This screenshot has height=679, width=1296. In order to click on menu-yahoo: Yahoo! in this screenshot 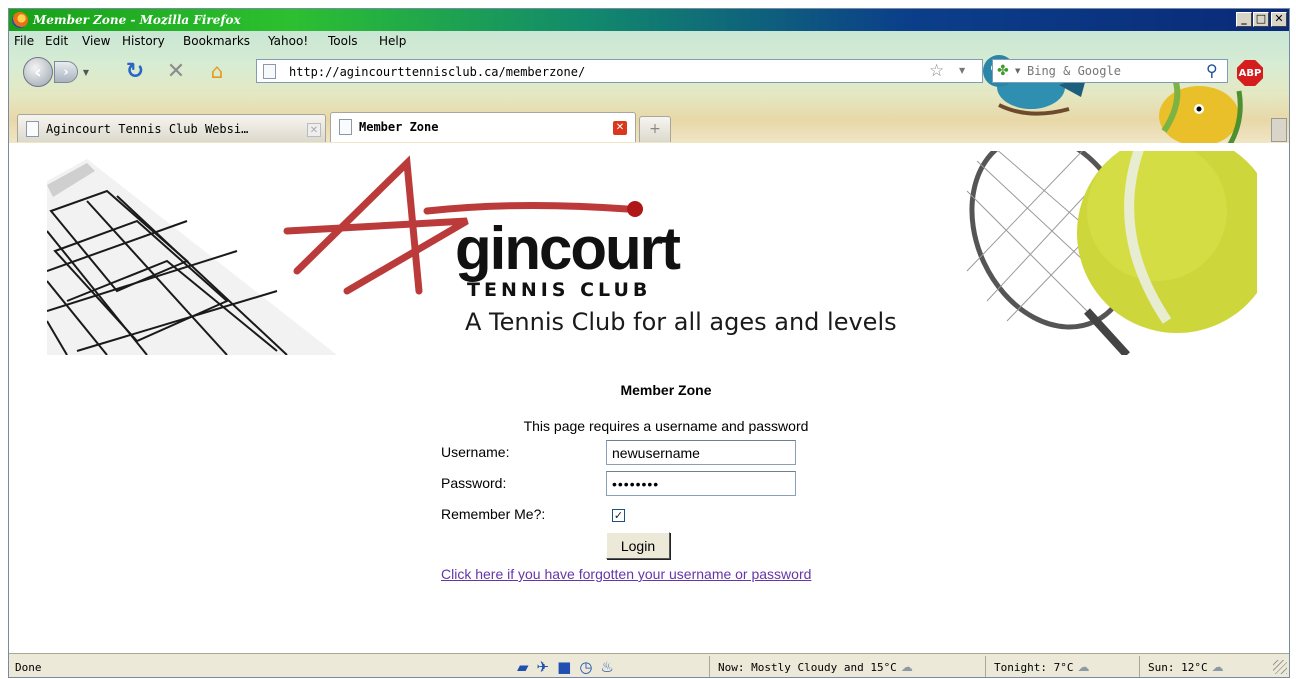, I will do `click(288, 41)`.